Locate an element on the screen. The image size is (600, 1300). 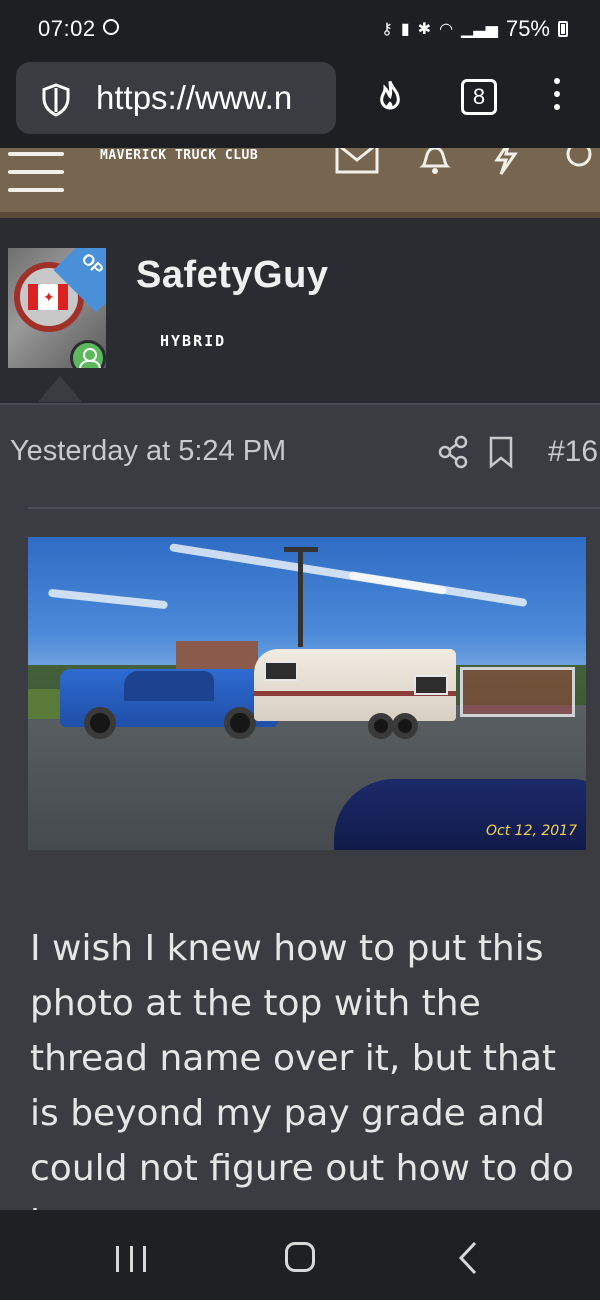
battery-icon is located at coordinates (563, 29).